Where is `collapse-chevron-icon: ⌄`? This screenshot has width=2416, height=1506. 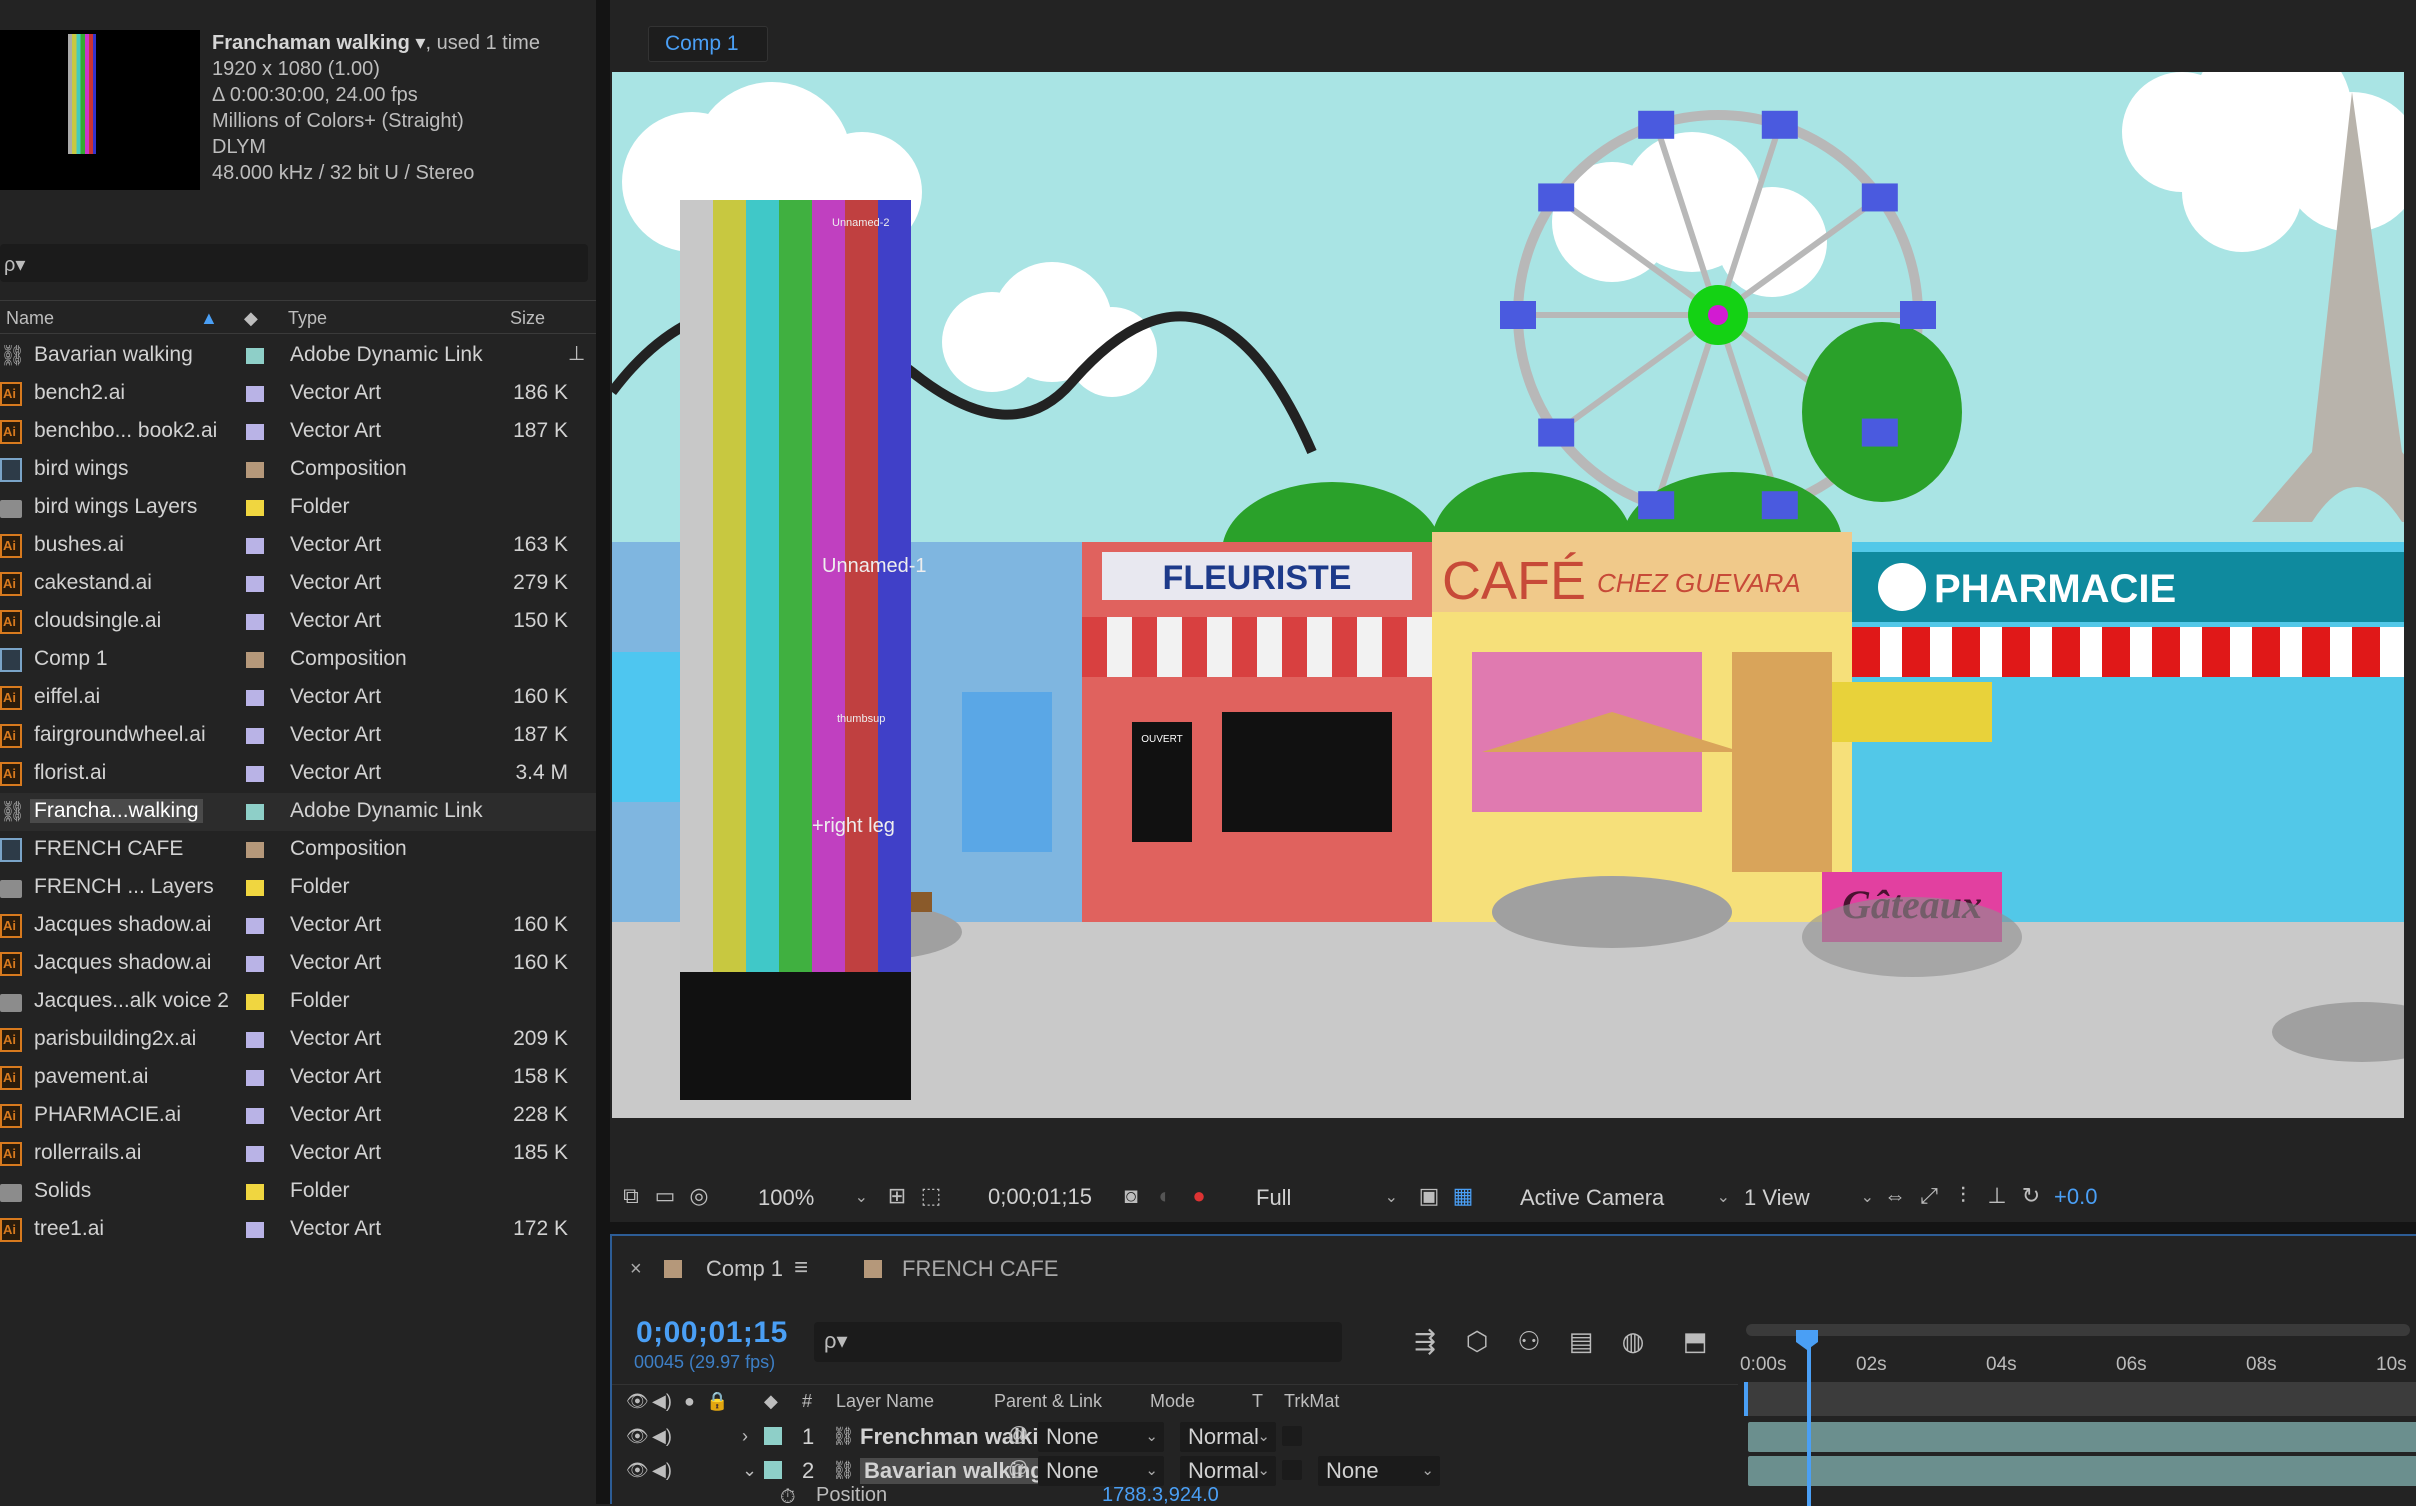 collapse-chevron-icon: ⌄ is located at coordinates (749, 1470).